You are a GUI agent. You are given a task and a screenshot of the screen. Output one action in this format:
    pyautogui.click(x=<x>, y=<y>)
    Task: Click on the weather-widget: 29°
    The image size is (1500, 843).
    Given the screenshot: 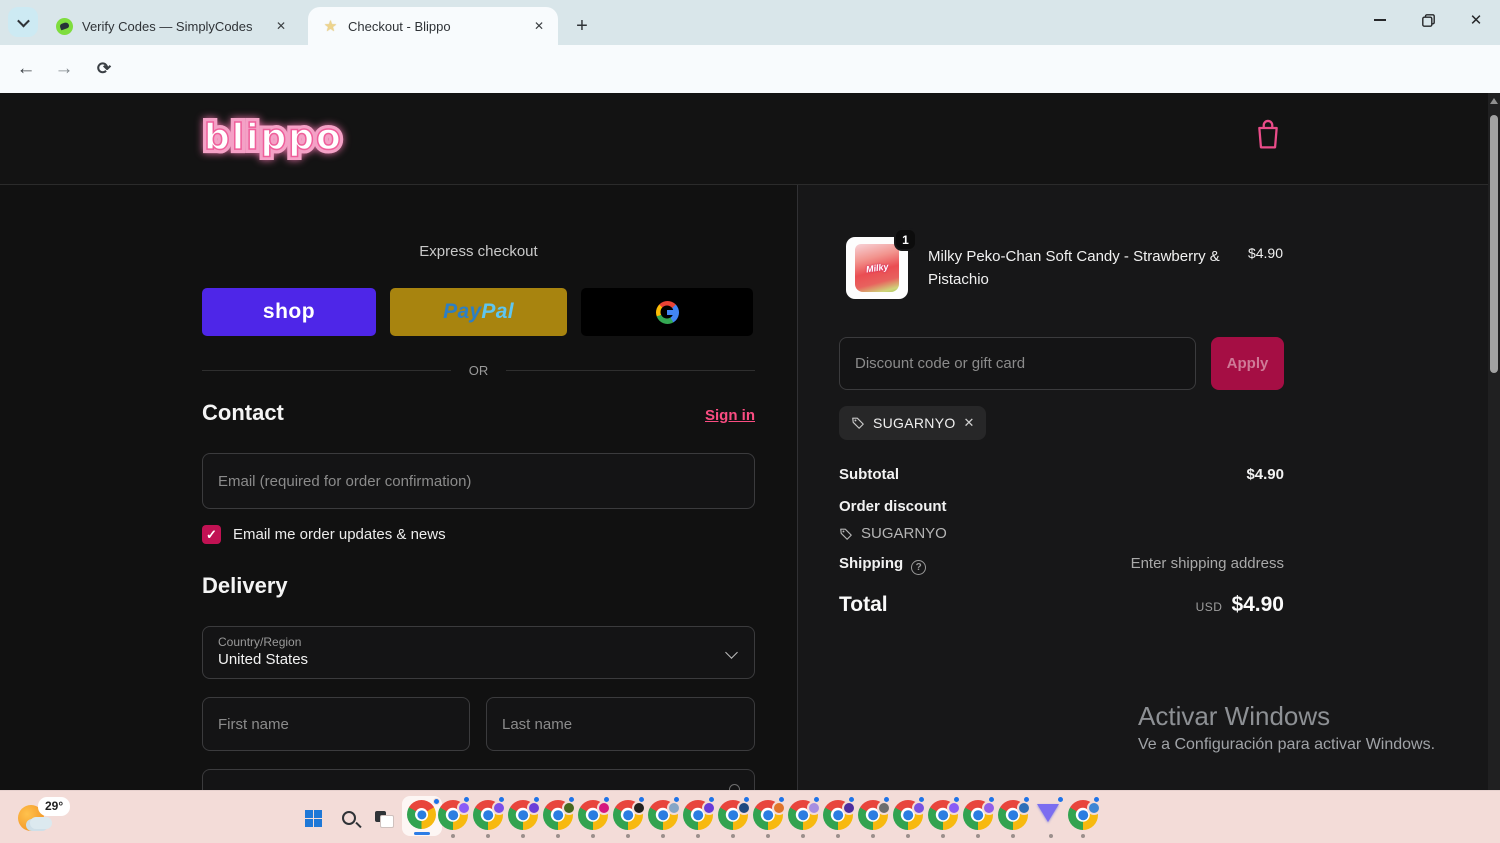 What is the action you would take?
    pyautogui.click(x=43, y=818)
    